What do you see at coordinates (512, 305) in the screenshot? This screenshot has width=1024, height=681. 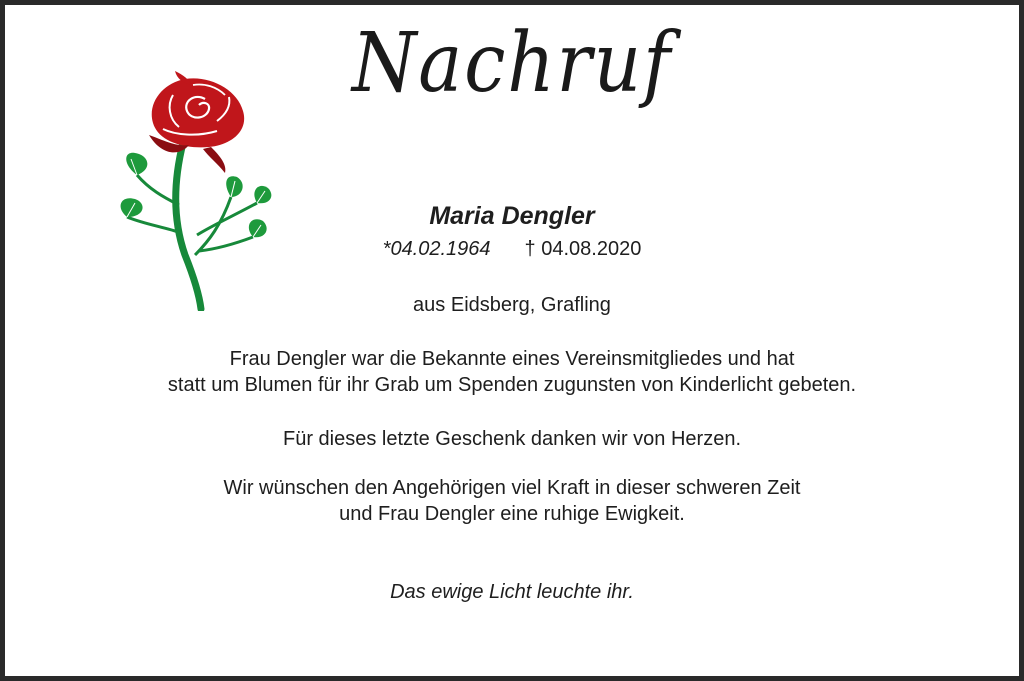 I see `origin-text: aus Eidsberg, Grafling` at bounding box center [512, 305].